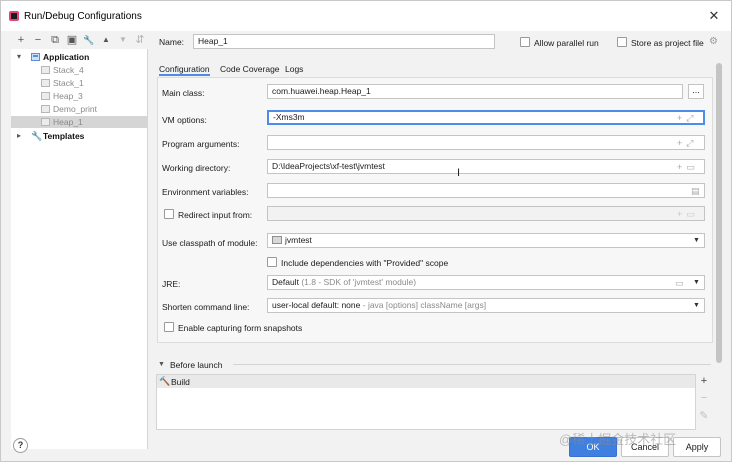  What do you see at coordinates (123, 40) in the screenshot?
I see `move-down-icon: ▼` at bounding box center [123, 40].